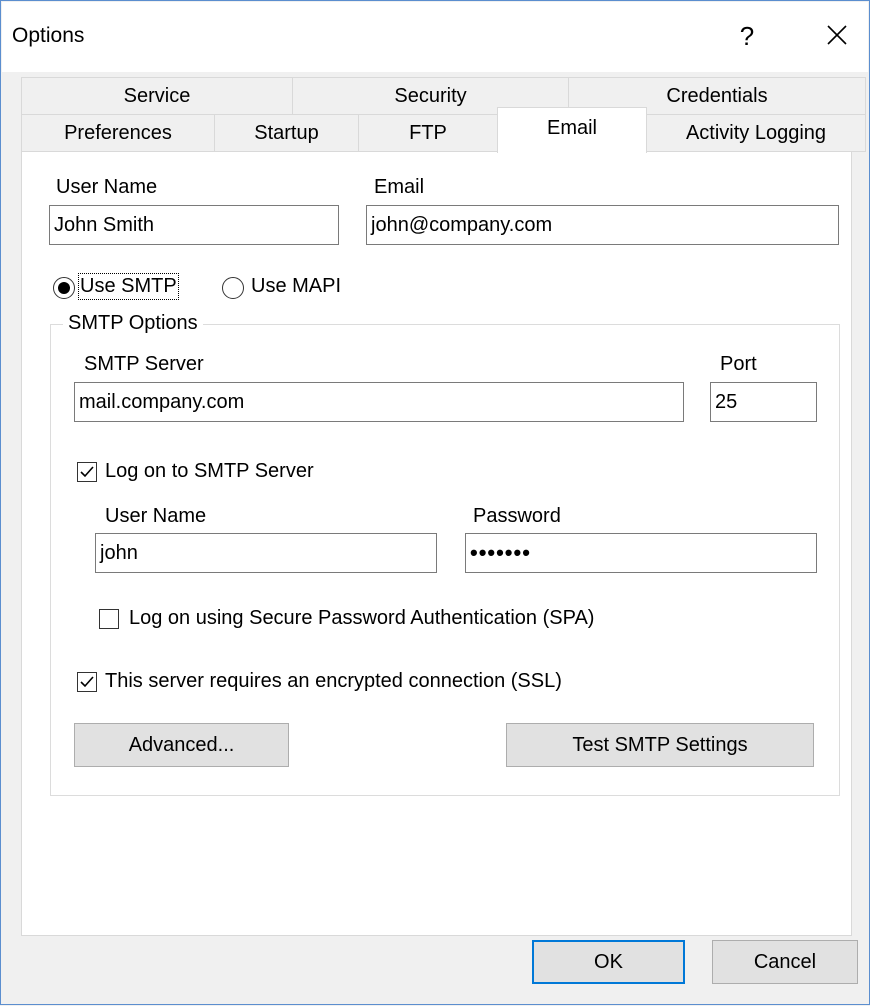 The height and width of the screenshot is (1006, 870). What do you see at coordinates (133, 323) in the screenshot?
I see `smtp-options-legend: SMTP Options` at bounding box center [133, 323].